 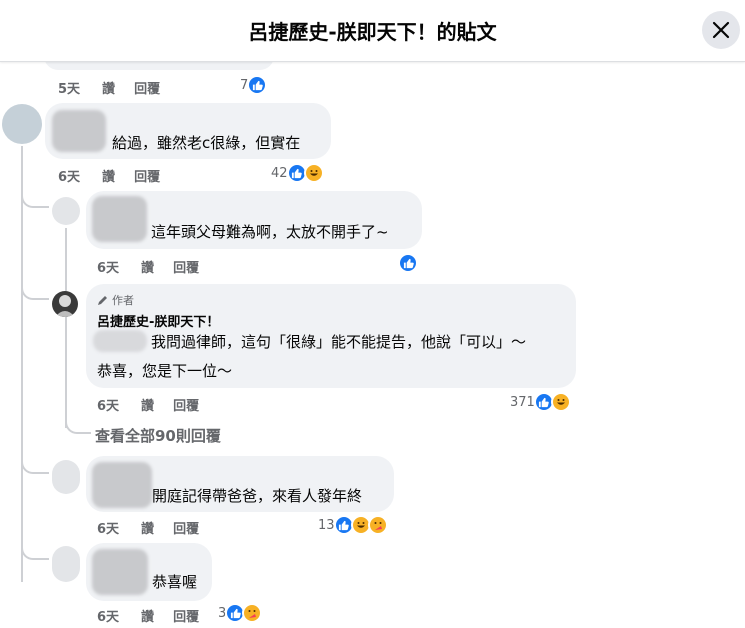 What do you see at coordinates (123, 300) in the screenshot?
I see `author-badge-label: 作者` at bounding box center [123, 300].